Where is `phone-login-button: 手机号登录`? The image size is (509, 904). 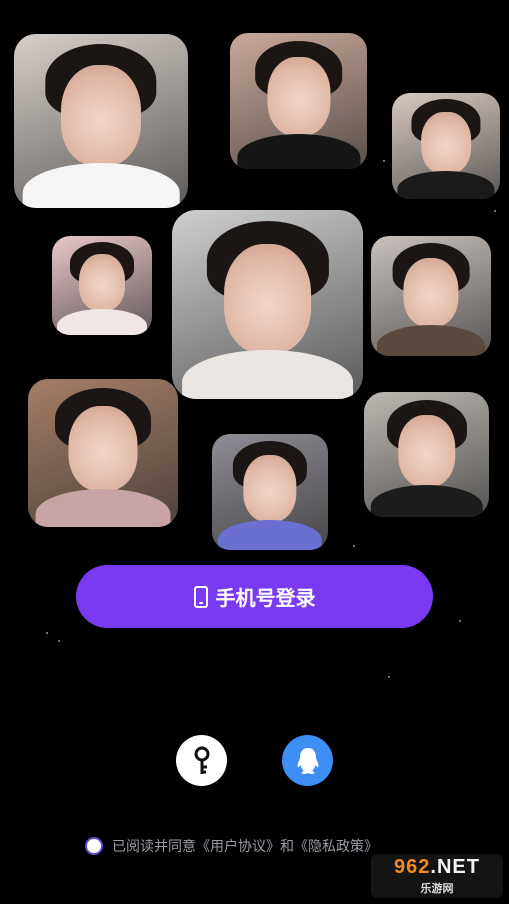
phone-login-button: 手机号登录 is located at coordinates (254, 596).